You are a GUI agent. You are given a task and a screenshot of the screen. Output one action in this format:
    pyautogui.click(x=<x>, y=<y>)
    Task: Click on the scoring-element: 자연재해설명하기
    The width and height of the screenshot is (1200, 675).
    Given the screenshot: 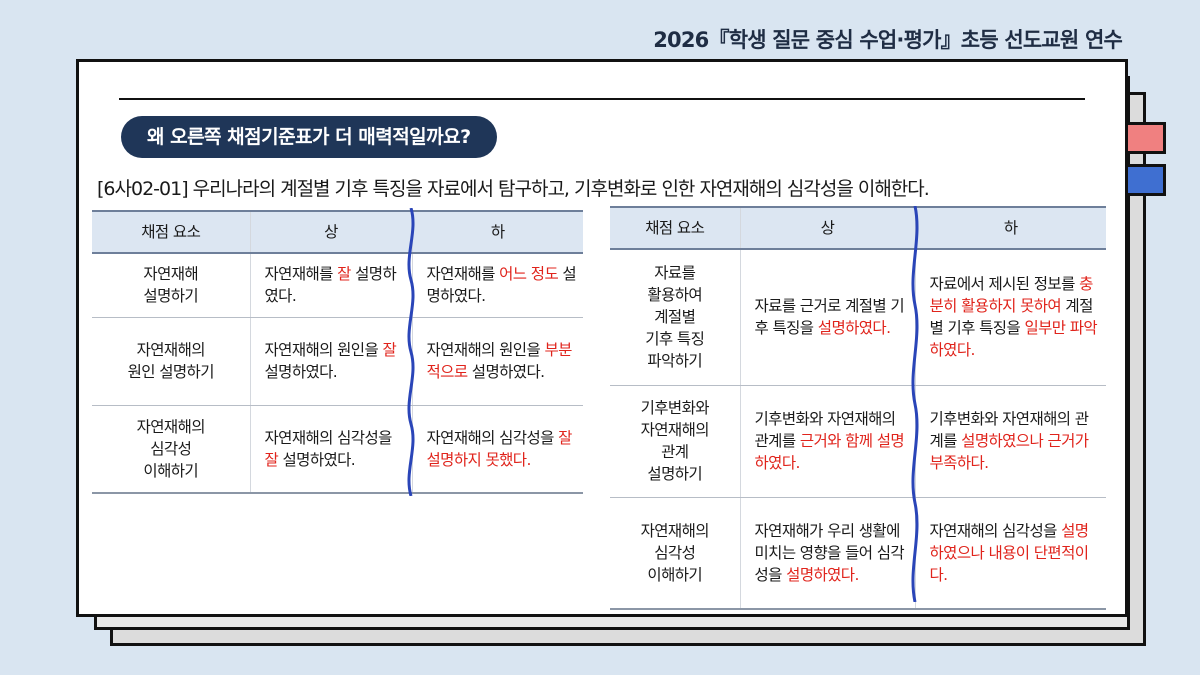 What is the action you would take?
    pyautogui.click(x=171, y=285)
    